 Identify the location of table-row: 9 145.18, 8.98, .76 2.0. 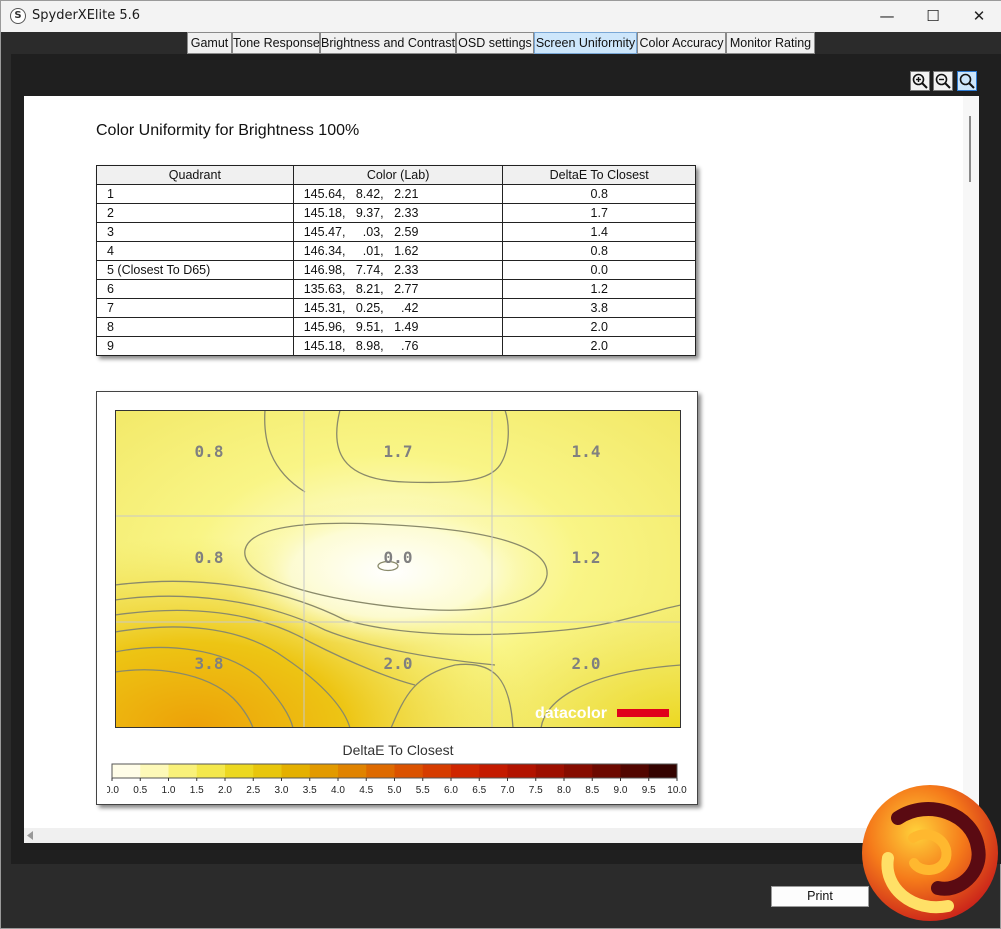
(396, 346).